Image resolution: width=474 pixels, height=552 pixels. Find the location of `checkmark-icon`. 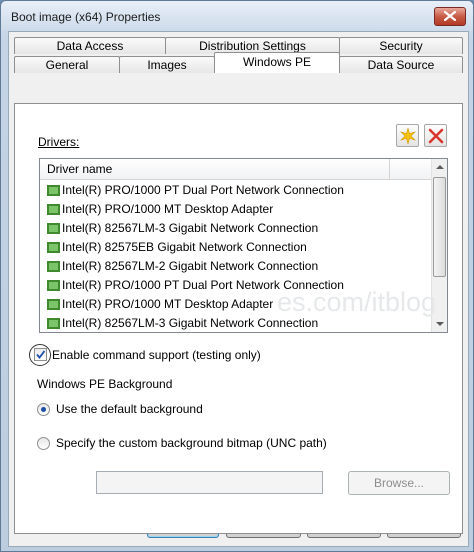

checkmark-icon is located at coordinates (41, 354).